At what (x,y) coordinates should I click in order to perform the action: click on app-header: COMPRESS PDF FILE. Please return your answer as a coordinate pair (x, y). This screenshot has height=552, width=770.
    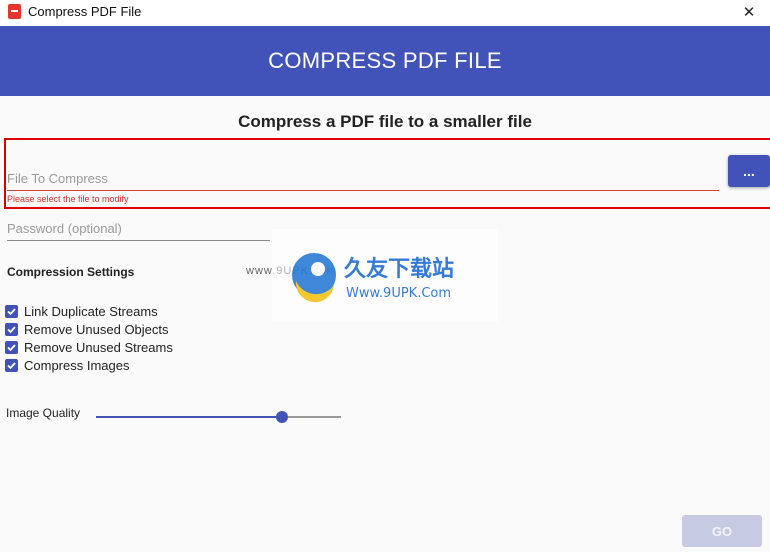
    Looking at the image, I should click on (385, 61).